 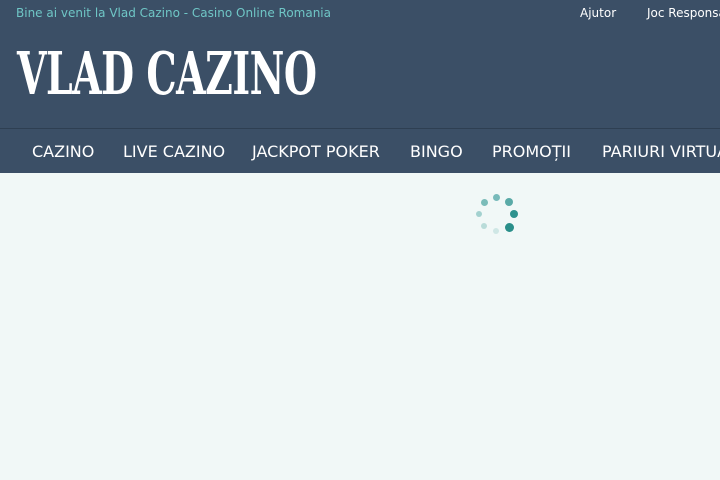 I want to click on nav-pariuri-virtuale: PARIURI VIRTUALE, so click(x=661, y=151).